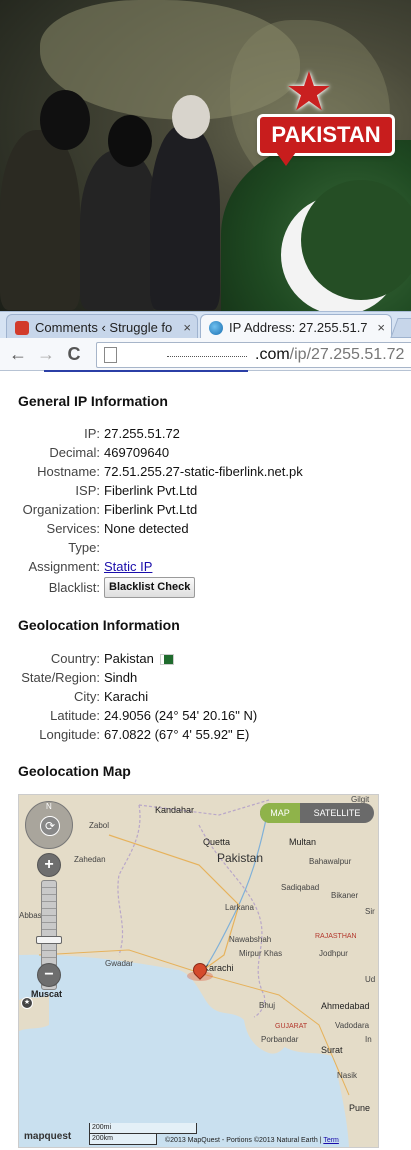  I want to click on map-label: In, so click(368, 1039).